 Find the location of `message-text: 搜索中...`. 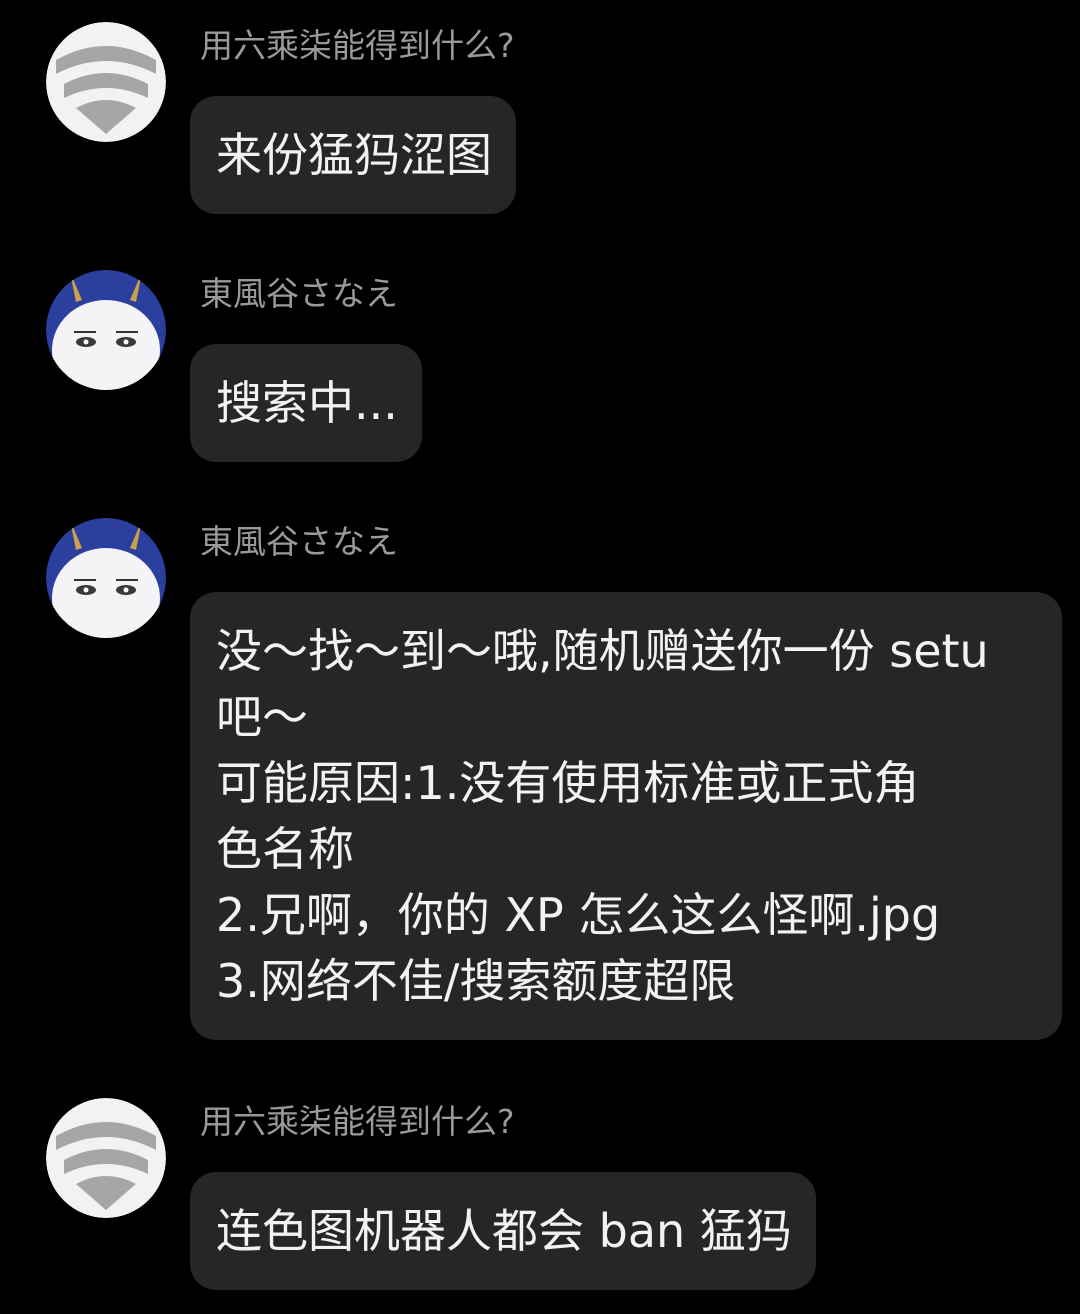

message-text: 搜索中... is located at coordinates (307, 403).